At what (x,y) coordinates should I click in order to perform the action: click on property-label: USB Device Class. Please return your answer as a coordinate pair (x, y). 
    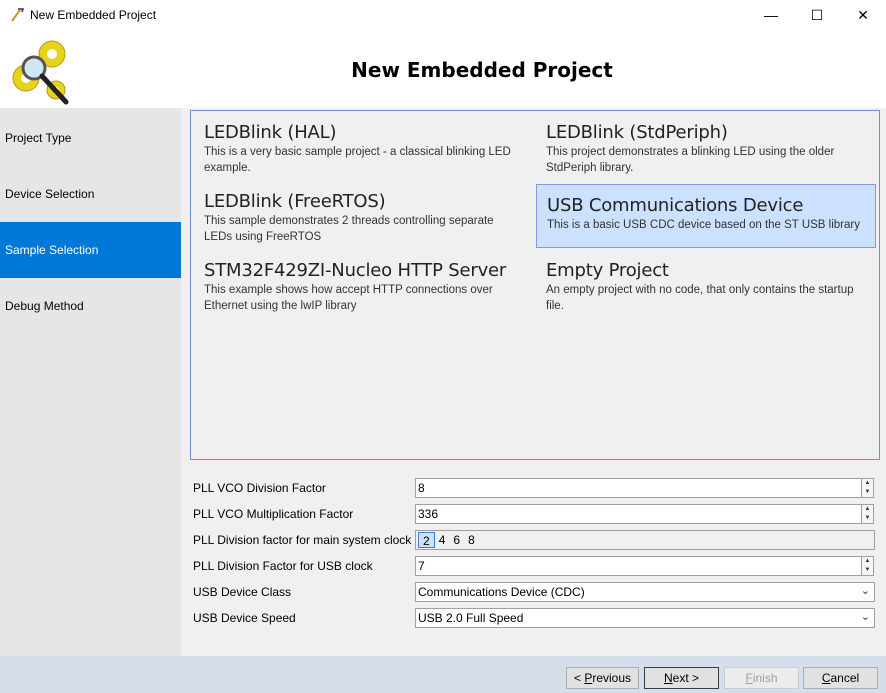
    Looking at the image, I should click on (242, 592).